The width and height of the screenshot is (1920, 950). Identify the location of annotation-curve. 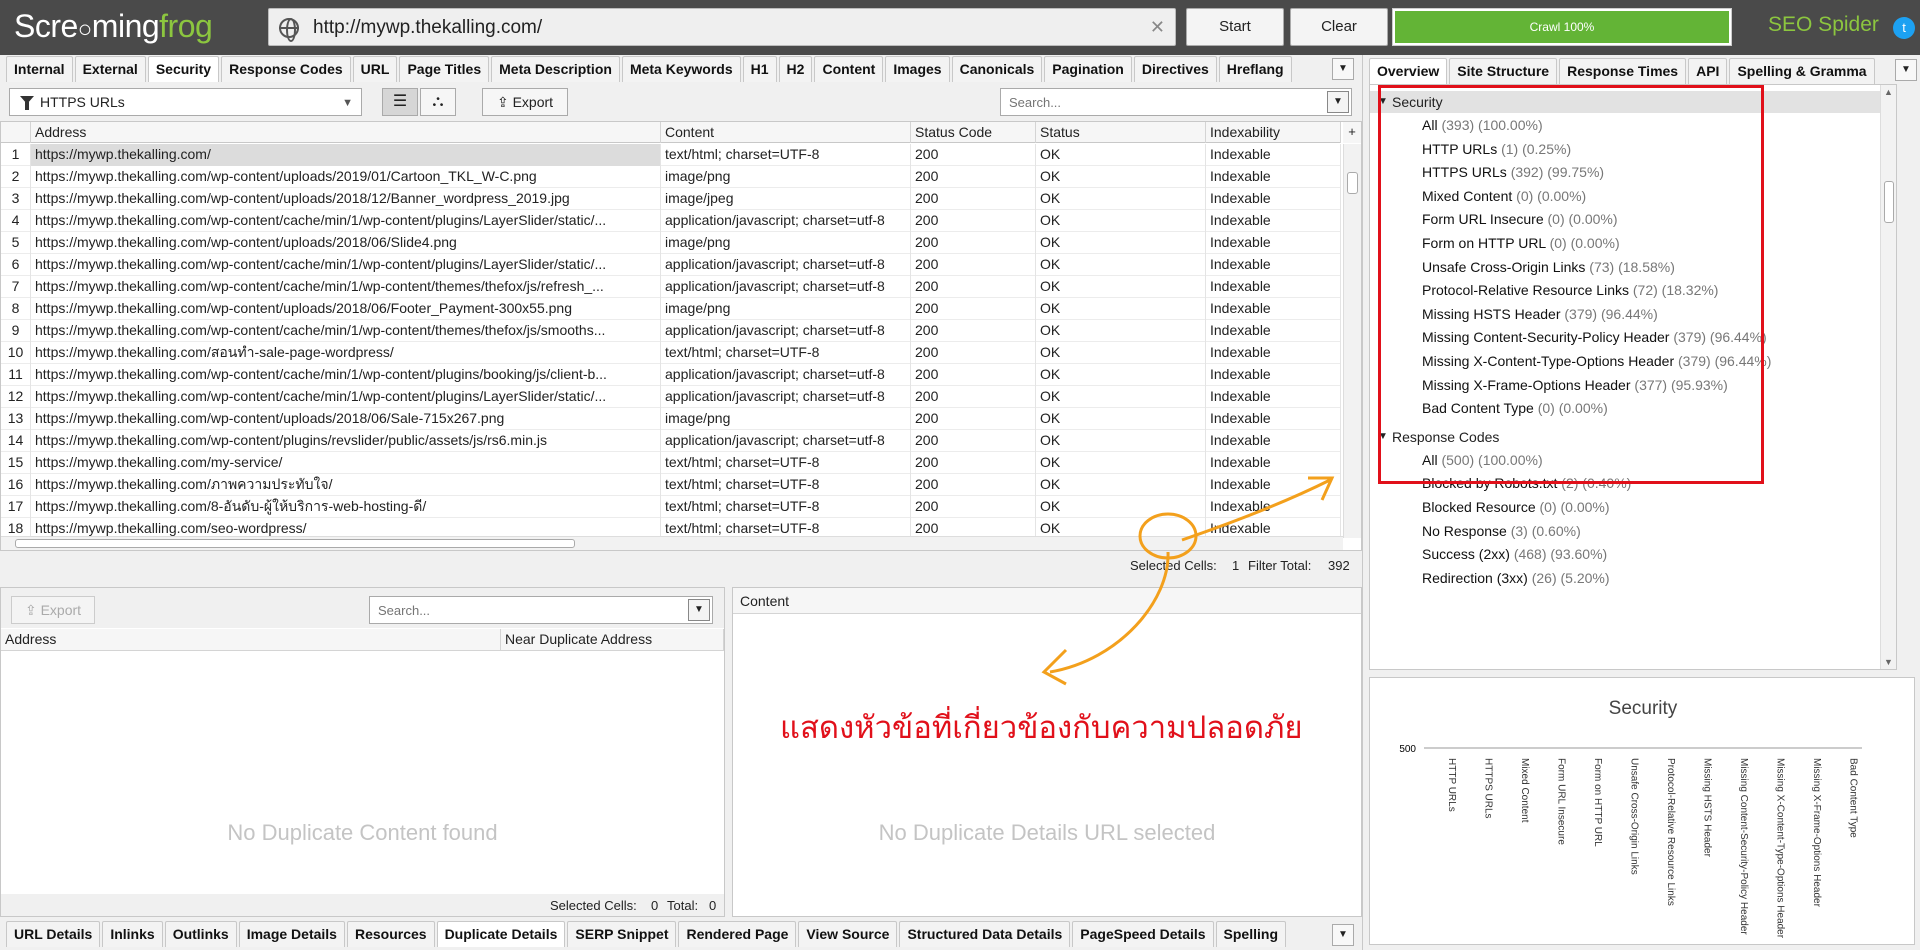
(1109, 612).